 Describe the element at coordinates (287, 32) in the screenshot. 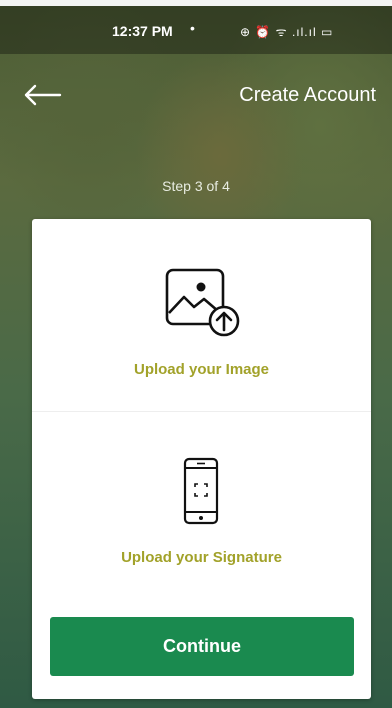

I see `status-icons: ⊕ ⏰ ᯤ .ıl.ıl ▭` at that location.